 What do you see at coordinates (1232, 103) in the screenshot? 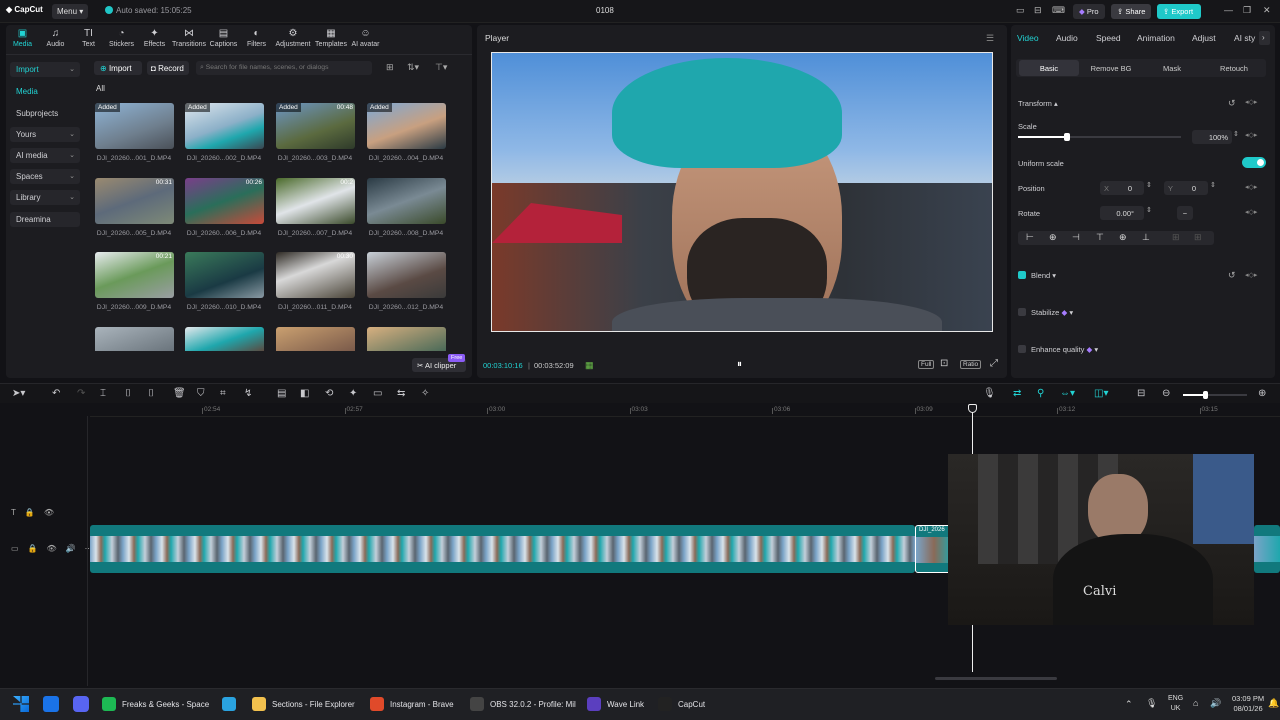
I see `reset-icon: ↺` at bounding box center [1232, 103].